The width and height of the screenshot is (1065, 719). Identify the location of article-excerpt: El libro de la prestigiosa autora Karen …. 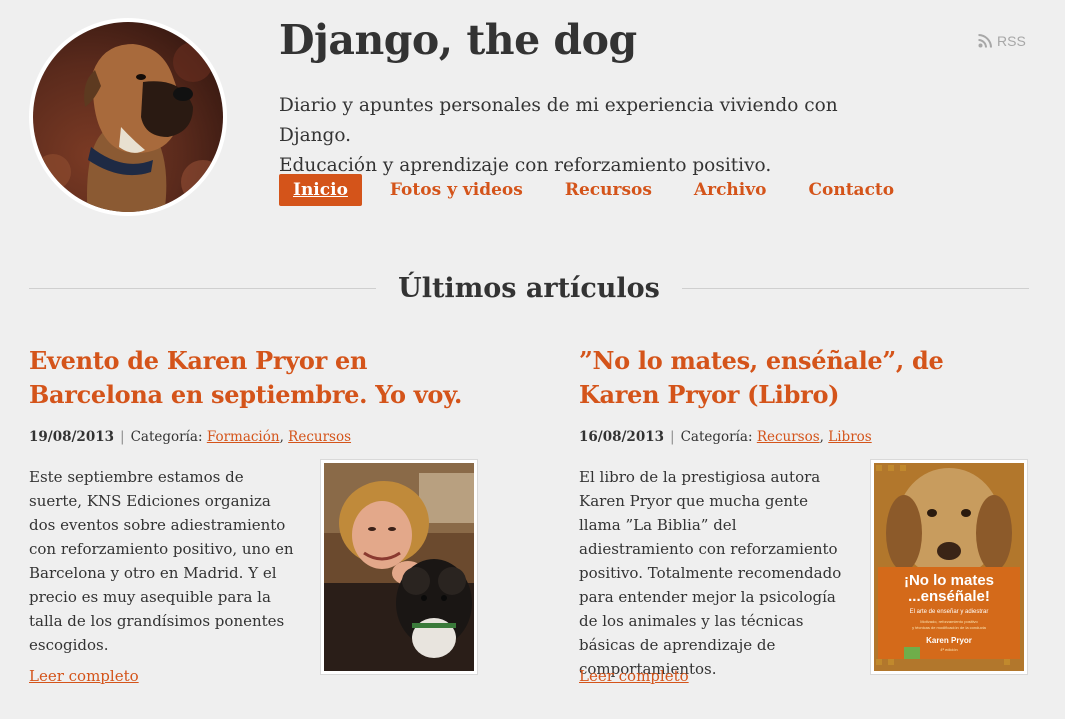
(710, 573).